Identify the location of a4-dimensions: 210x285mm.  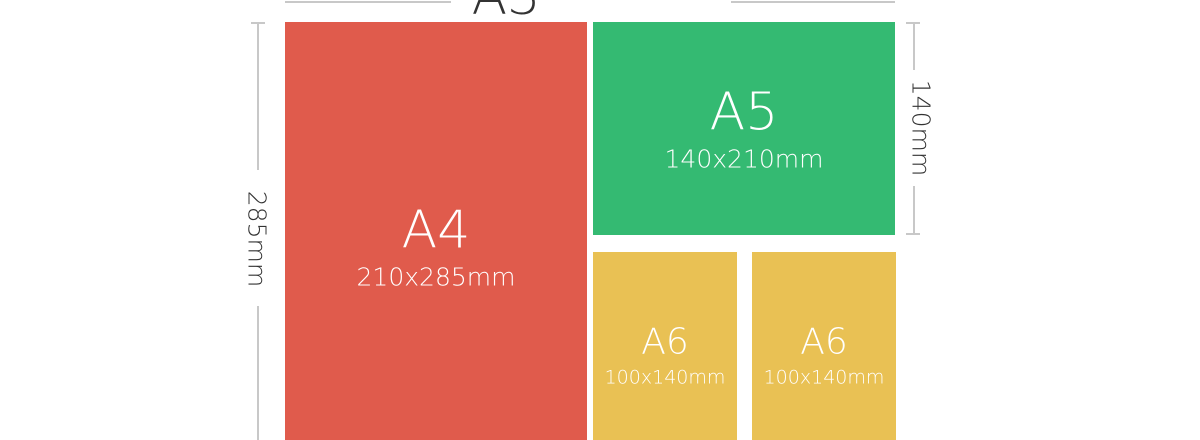
(436, 277).